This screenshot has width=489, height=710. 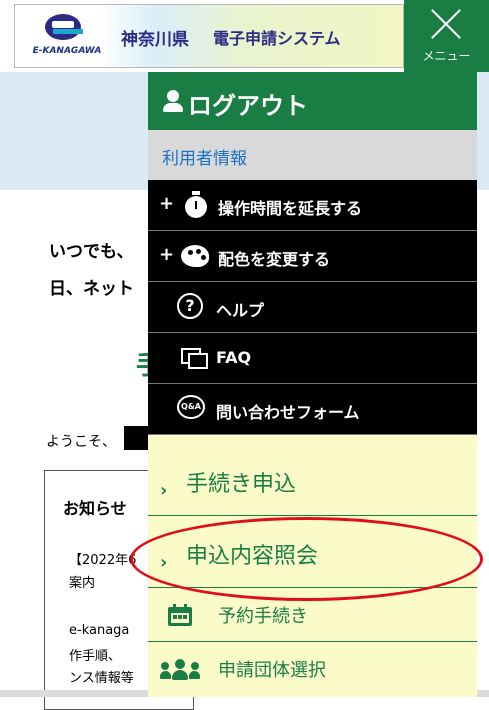 I want to click on site-banner: E-KANAGAWA 神奈川県 電子申請システム, so click(x=209, y=36).